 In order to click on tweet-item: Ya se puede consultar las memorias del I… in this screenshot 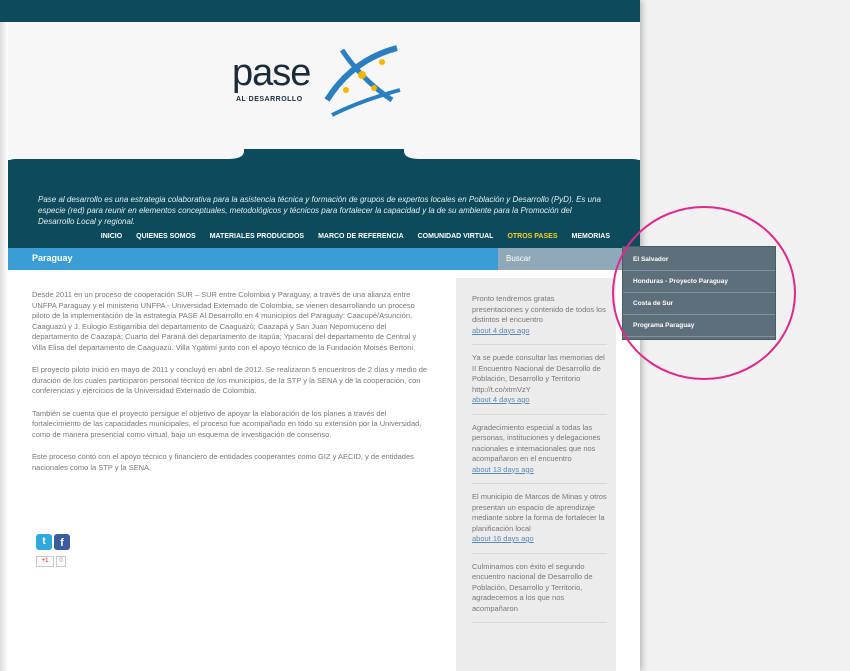, I will do `click(539, 384)`.